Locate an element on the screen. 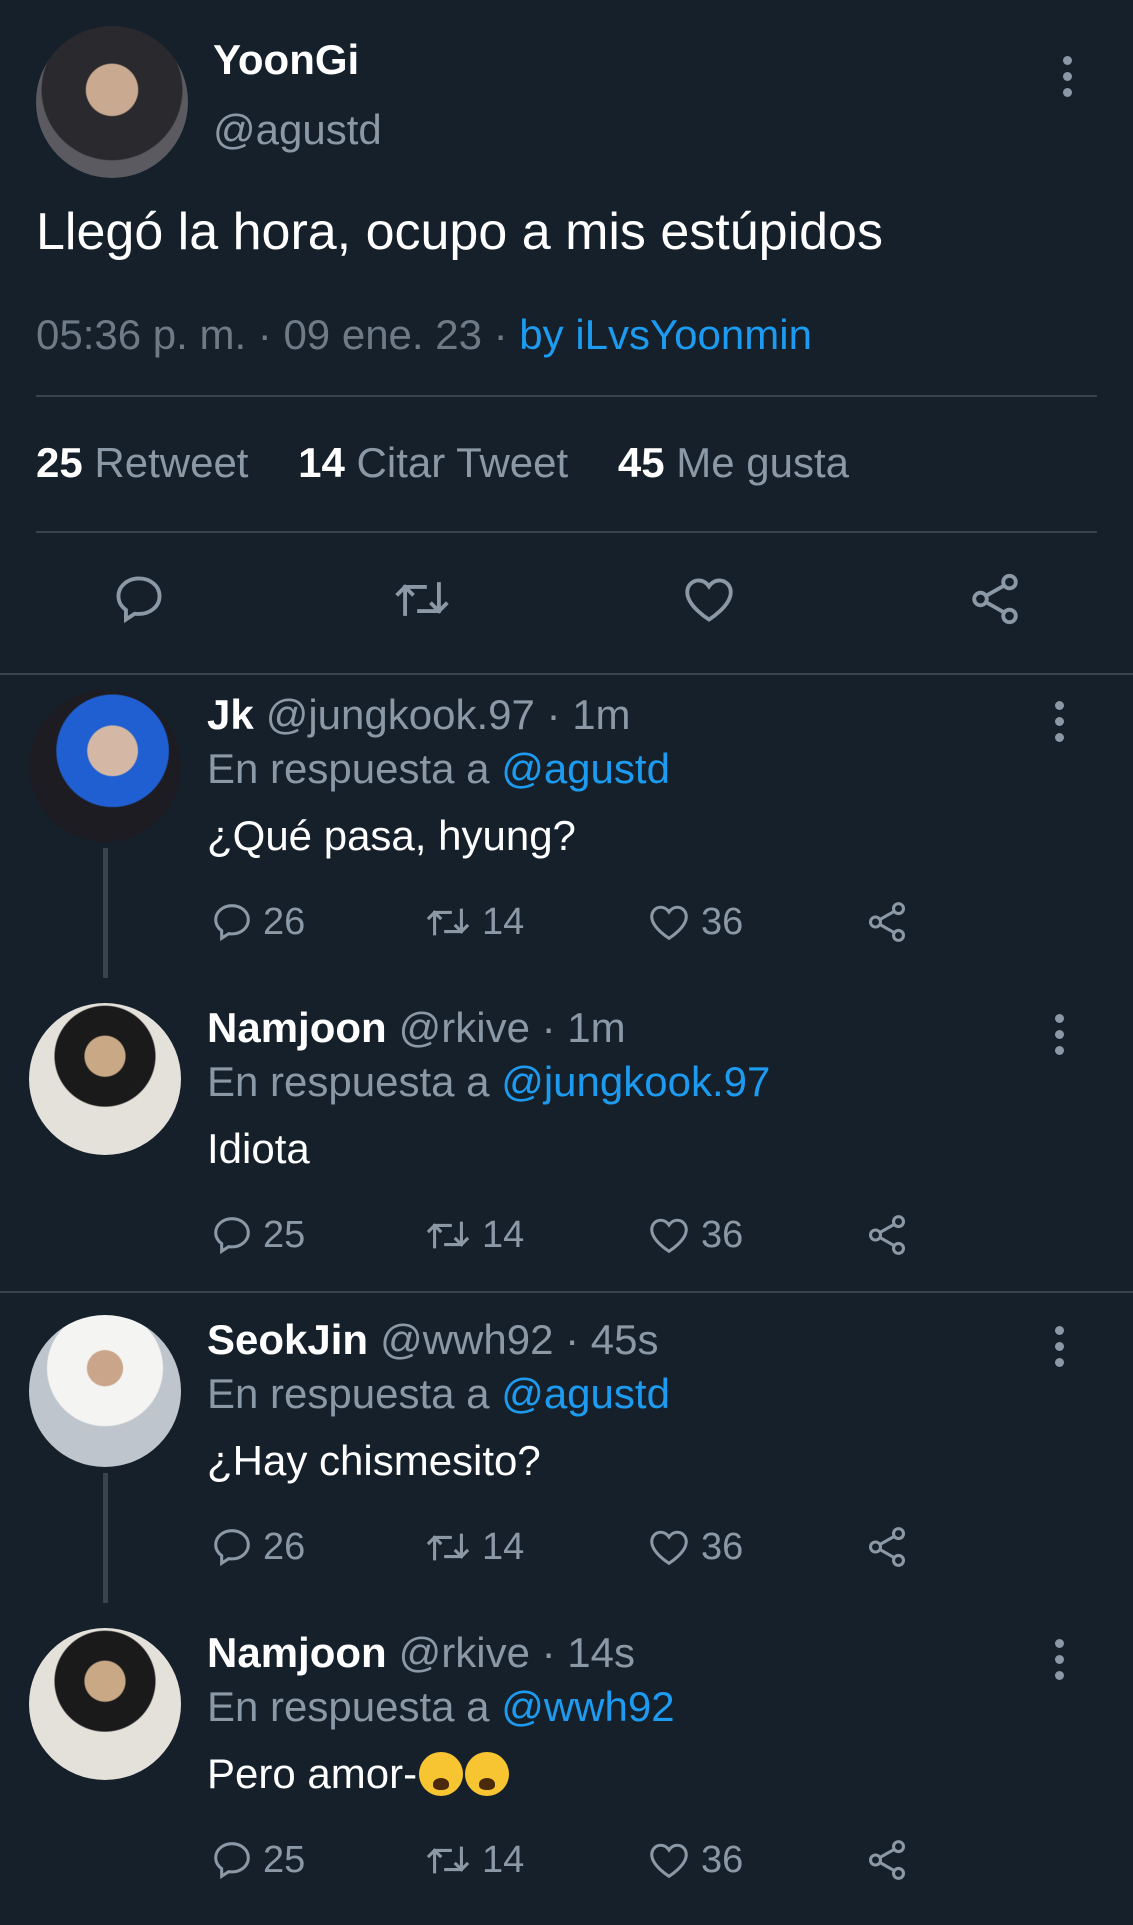 The image size is (1133, 1925). reply-text: ¿Hay chismesito? is located at coordinates (374, 1460).